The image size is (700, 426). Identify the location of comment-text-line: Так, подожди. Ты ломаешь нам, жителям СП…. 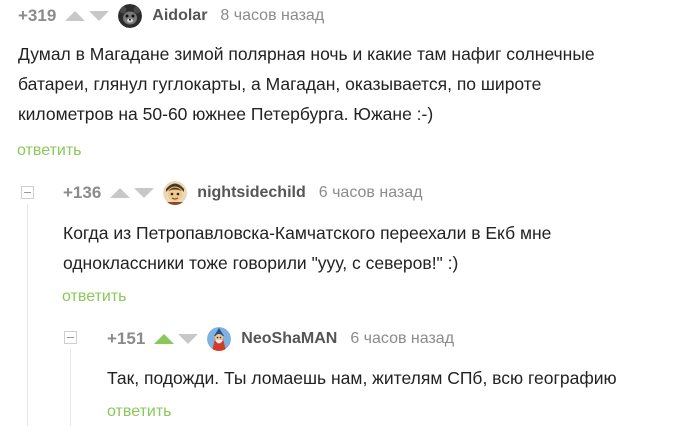
(362, 378).